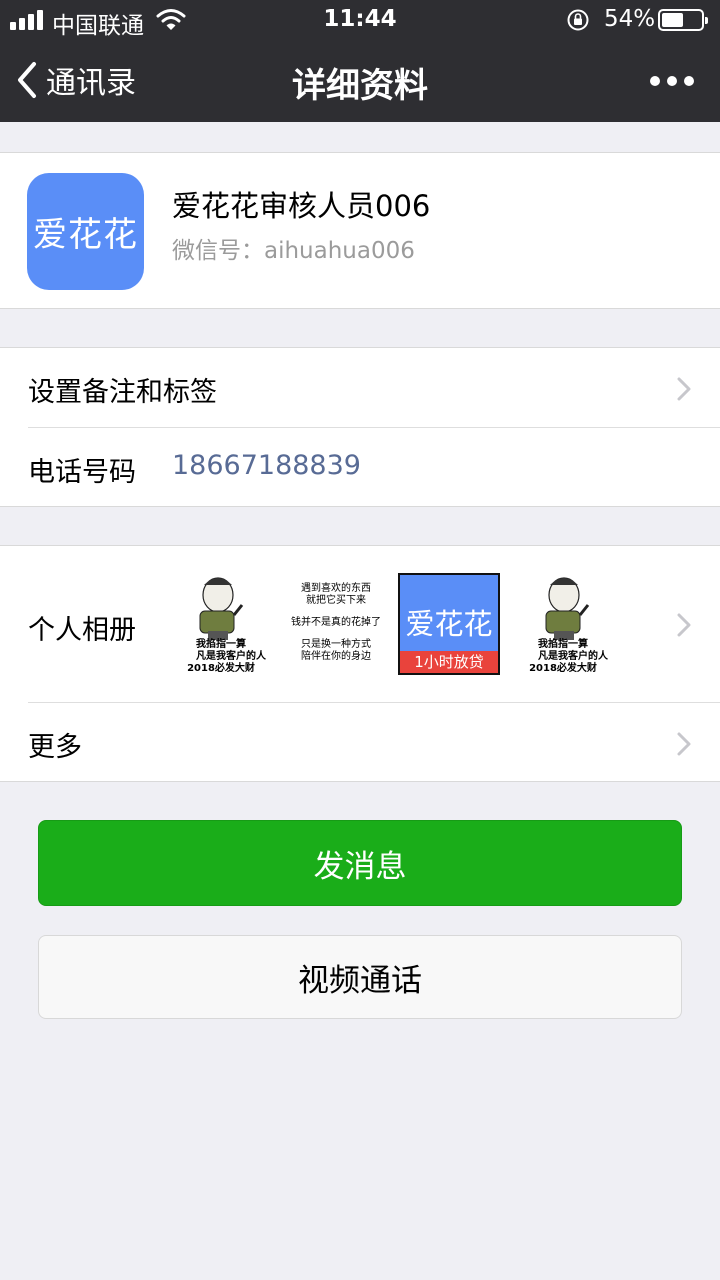 This screenshot has height=1280, width=720. Describe the element at coordinates (360, 863) in the screenshot. I see `send-message-button: 发消息` at that location.